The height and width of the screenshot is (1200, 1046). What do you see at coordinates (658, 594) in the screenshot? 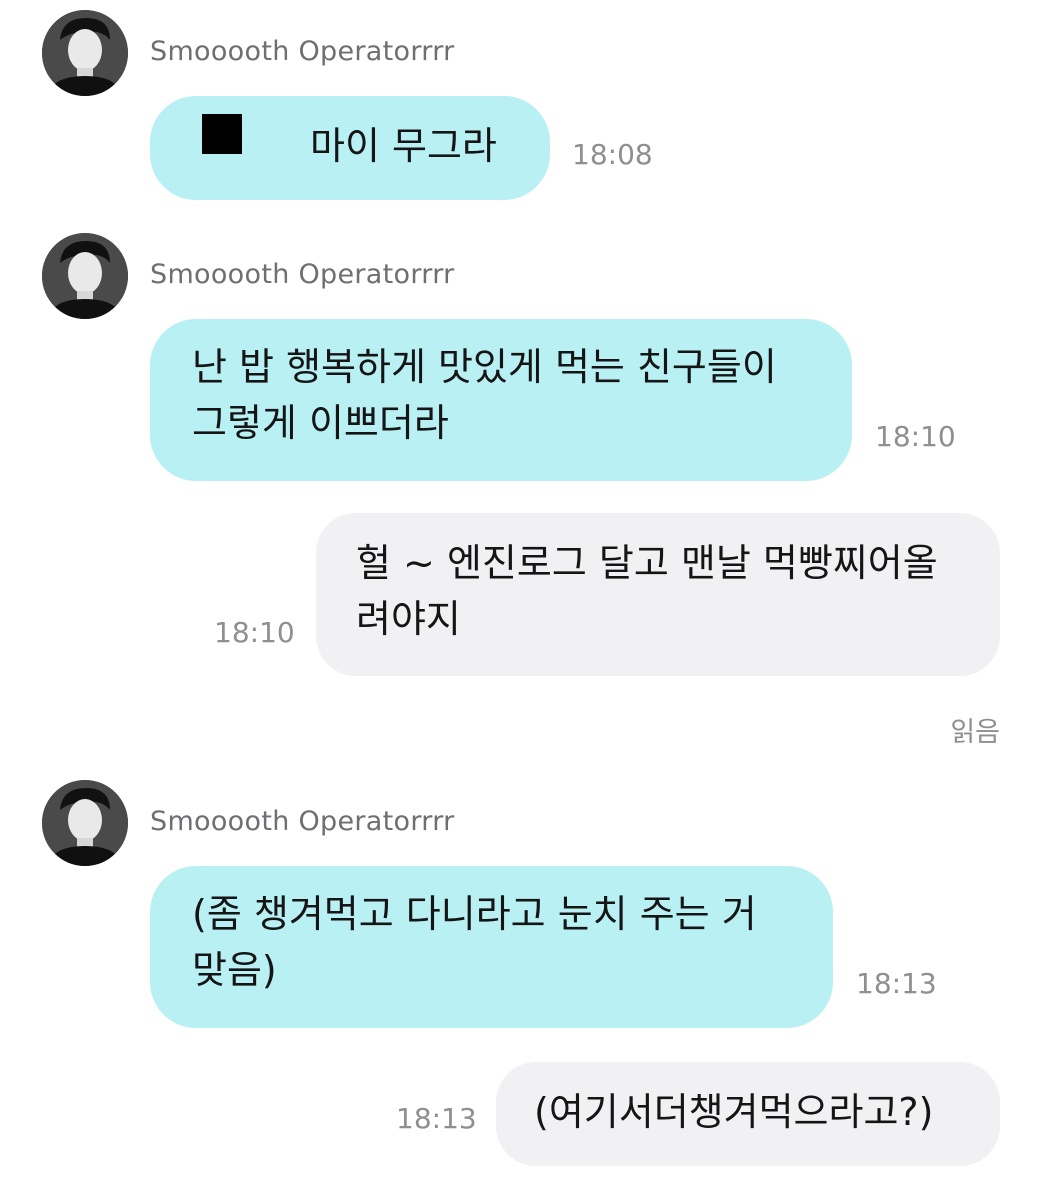
I see `message-bubble-outgoing: 헐 ~ 엔진로그 달고 맨날 먹빵찌어올 려야지` at bounding box center [658, 594].